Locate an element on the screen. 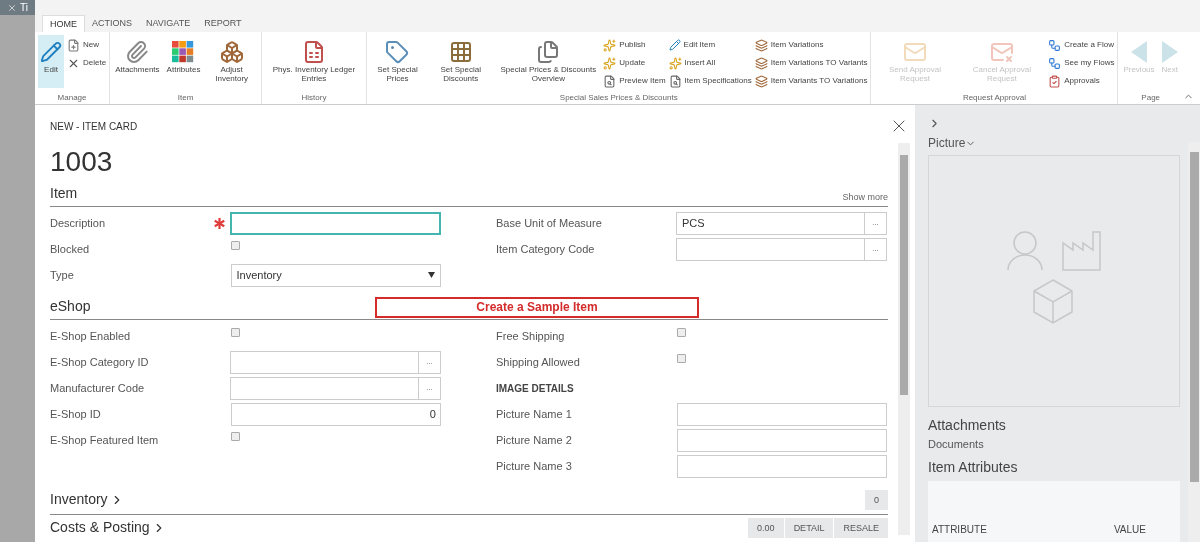 Image resolution: width=1200 pixels, height=542 pixels. ribbon-small-button: See my Flows is located at coordinates (1081, 63).